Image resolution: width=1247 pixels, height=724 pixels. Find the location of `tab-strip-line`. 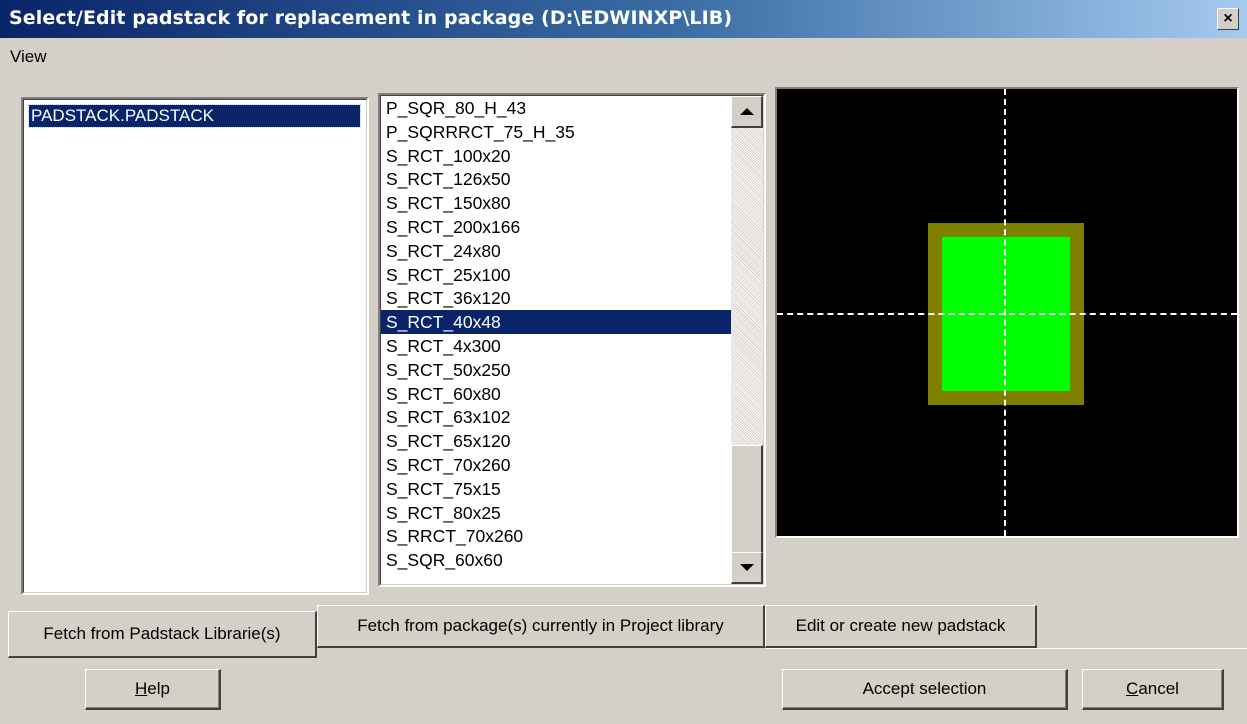

tab-strip-line is located at coordinates (1006, 648).